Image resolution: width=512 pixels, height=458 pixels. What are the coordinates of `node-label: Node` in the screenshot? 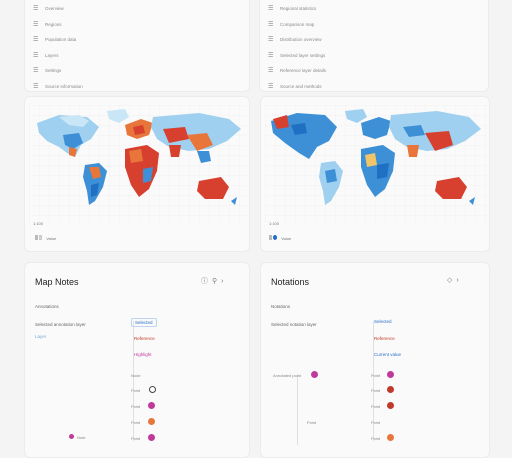 It's located at (136, 375).